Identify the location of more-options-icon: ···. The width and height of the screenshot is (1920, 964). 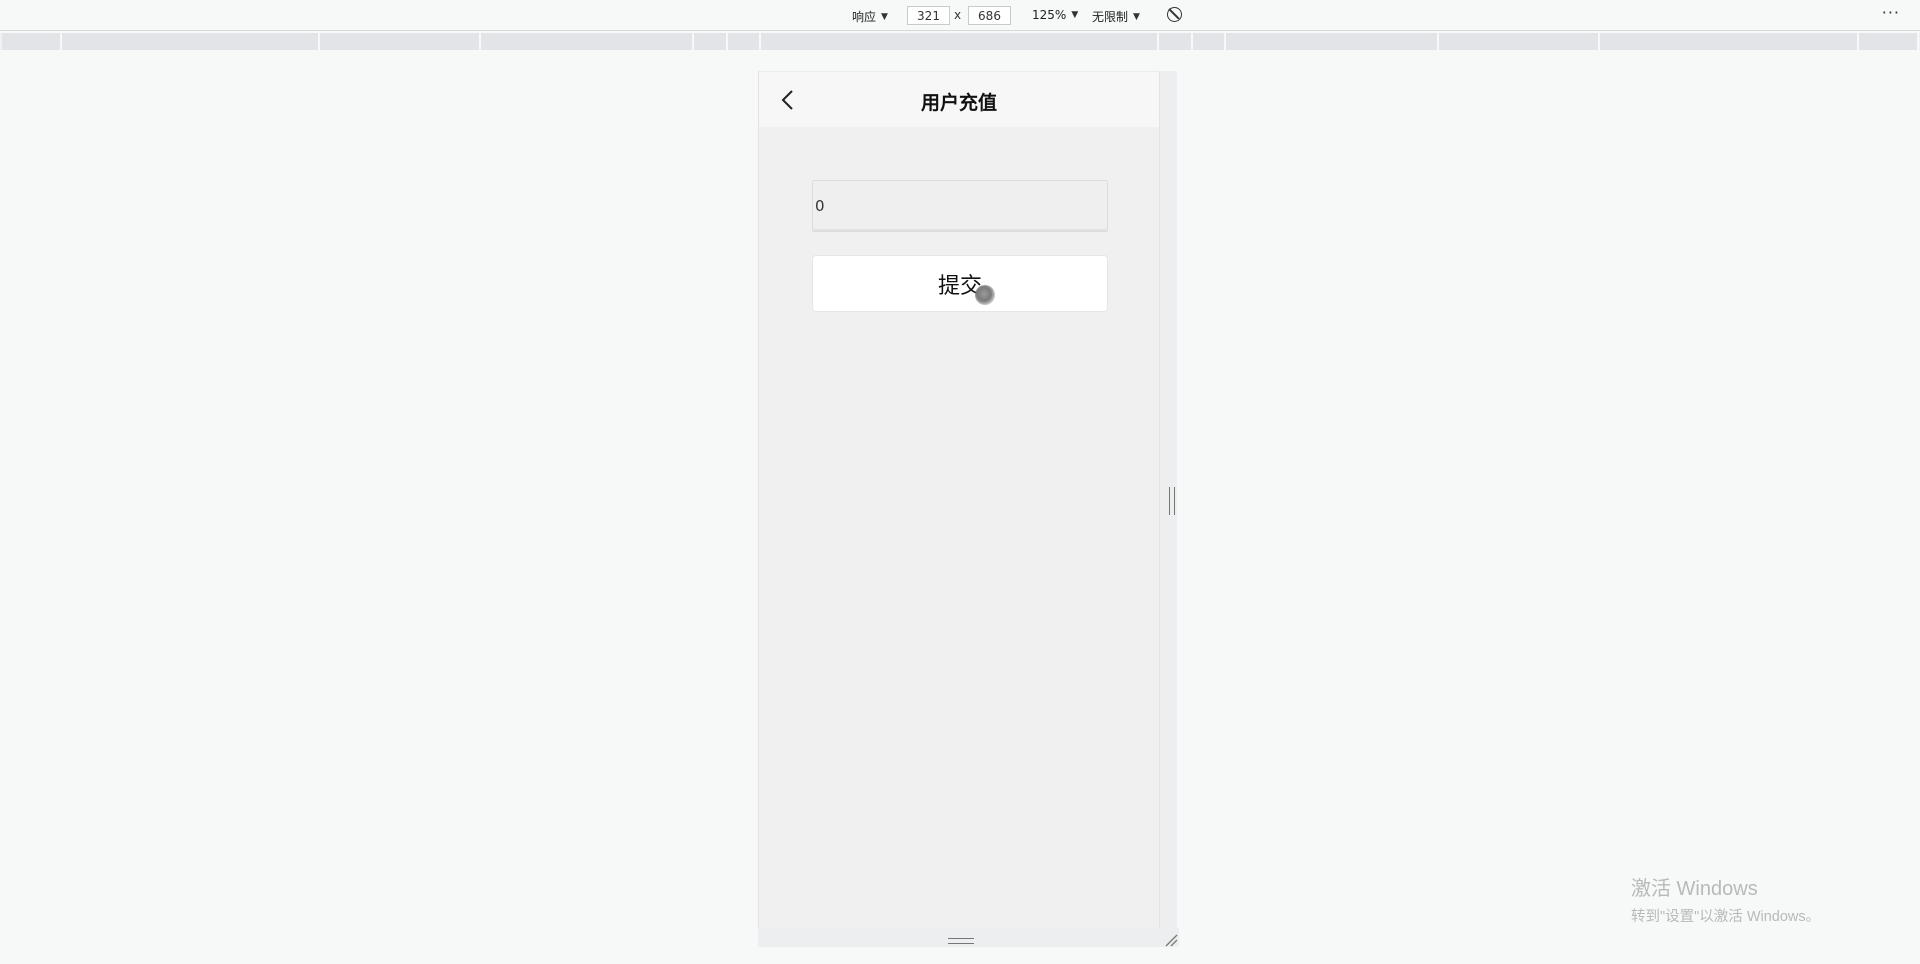
(1891, 12).